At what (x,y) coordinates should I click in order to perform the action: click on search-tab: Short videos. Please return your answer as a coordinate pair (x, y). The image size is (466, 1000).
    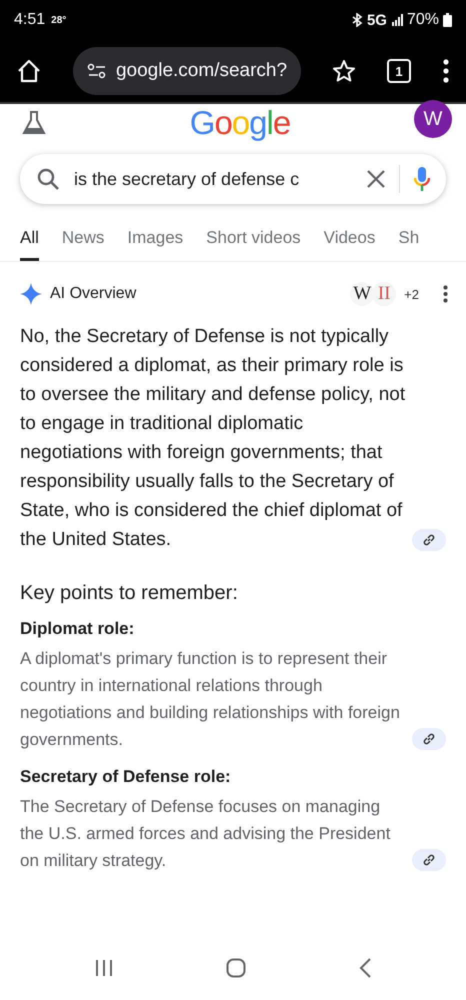
    Looking at the image, I should click on (253, 241).